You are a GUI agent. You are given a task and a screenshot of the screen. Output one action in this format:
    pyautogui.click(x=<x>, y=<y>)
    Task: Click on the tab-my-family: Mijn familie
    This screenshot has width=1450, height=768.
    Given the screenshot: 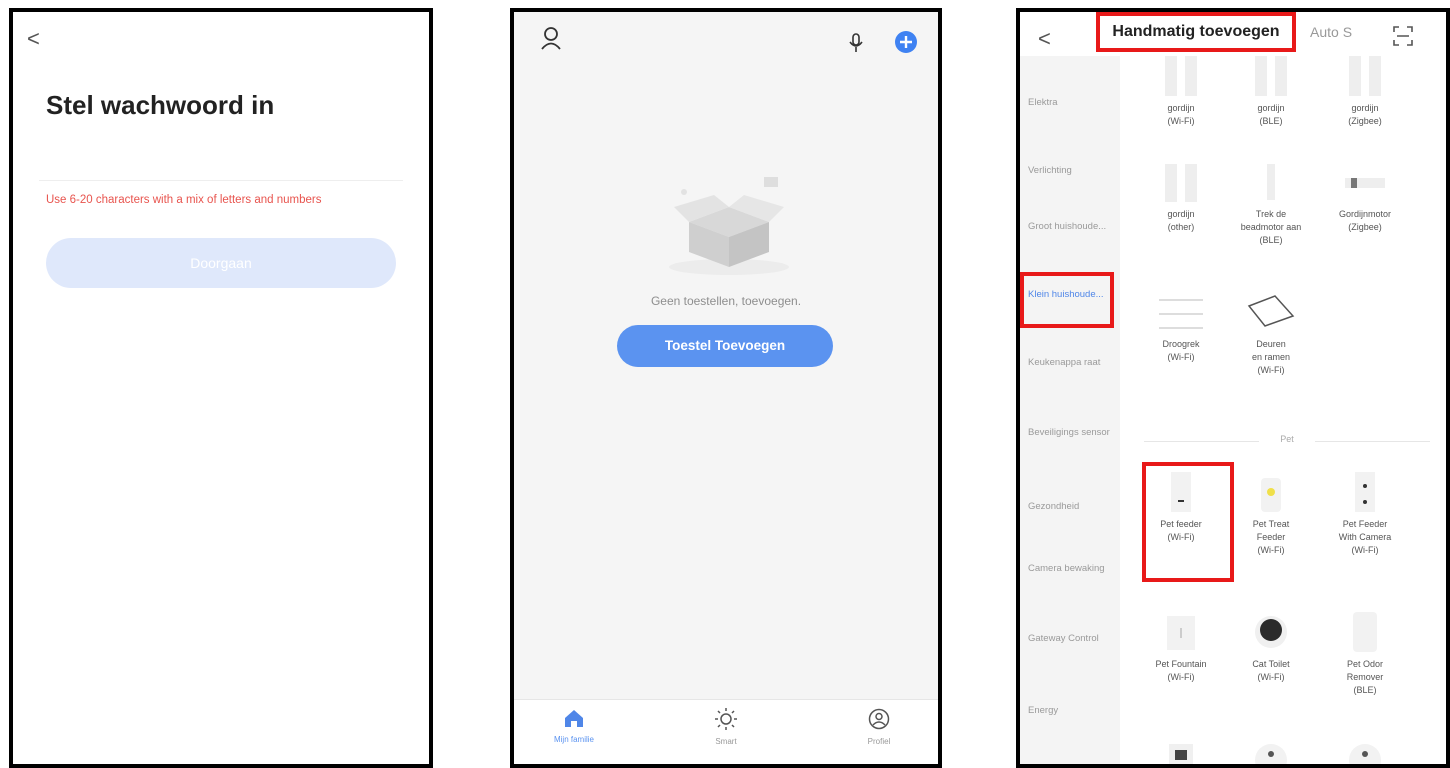 What is the action you would take?
    pyautogui.click(x=574, y=726)
    